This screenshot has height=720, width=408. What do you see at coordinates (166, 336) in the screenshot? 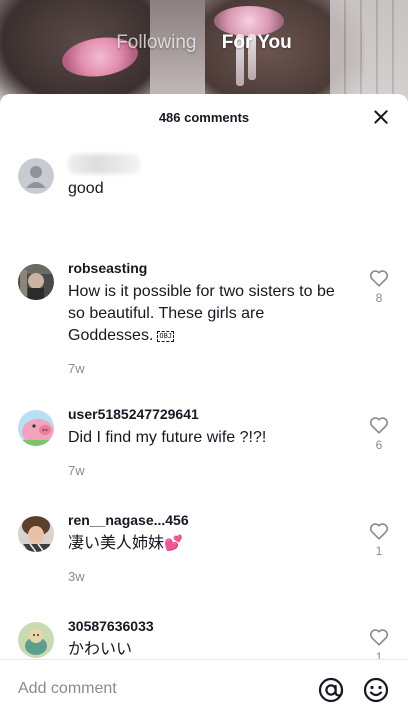
I see `object-replacement-glyph: OBJ` at bounding box center [166, 336].